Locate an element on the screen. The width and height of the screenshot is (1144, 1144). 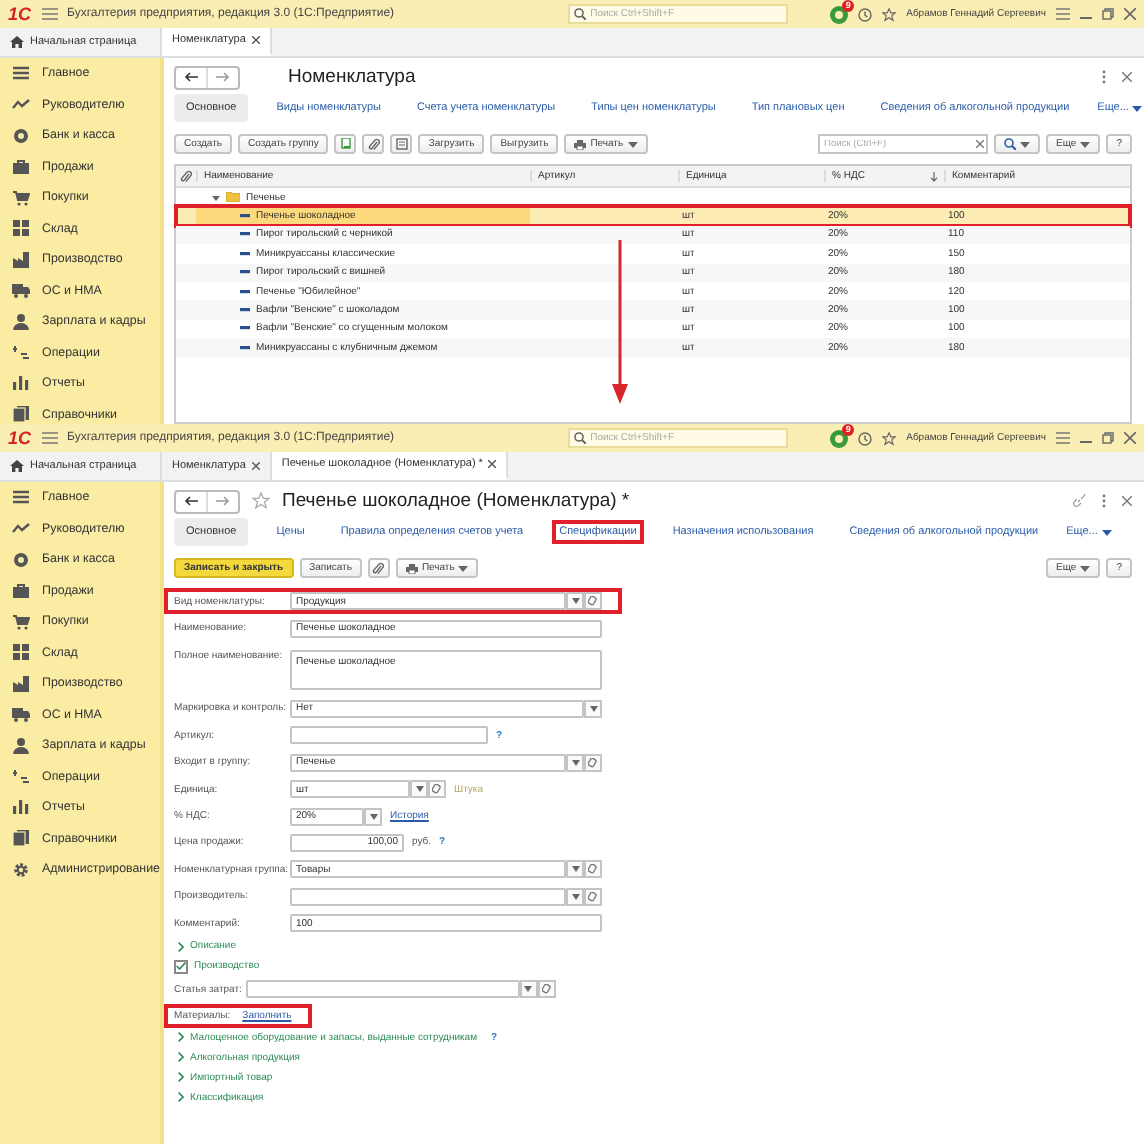
right-arrow-icon is located at coordinates (223, 77).